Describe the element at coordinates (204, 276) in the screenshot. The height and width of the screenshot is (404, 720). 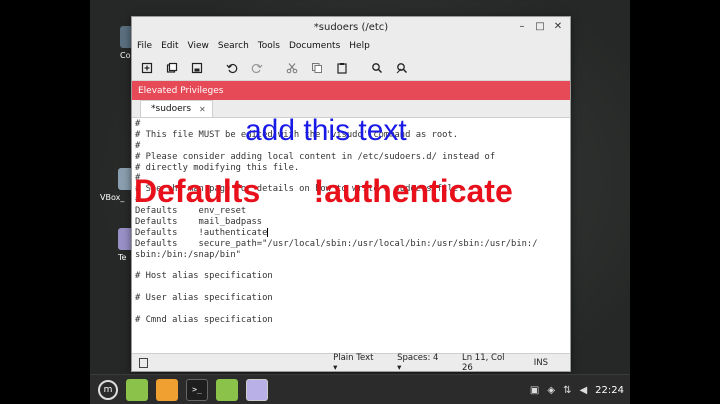
I see `editor-line: # Host alias specification` at that location.